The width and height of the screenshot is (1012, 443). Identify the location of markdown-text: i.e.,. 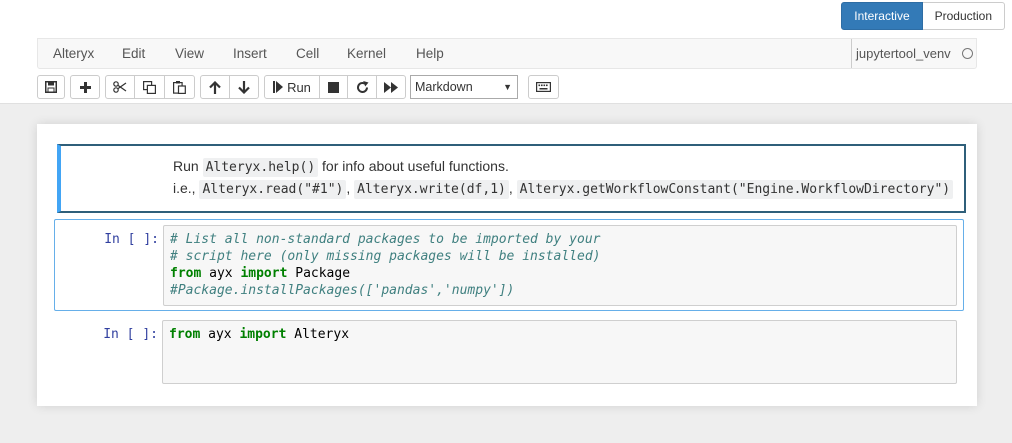
(184, 188).